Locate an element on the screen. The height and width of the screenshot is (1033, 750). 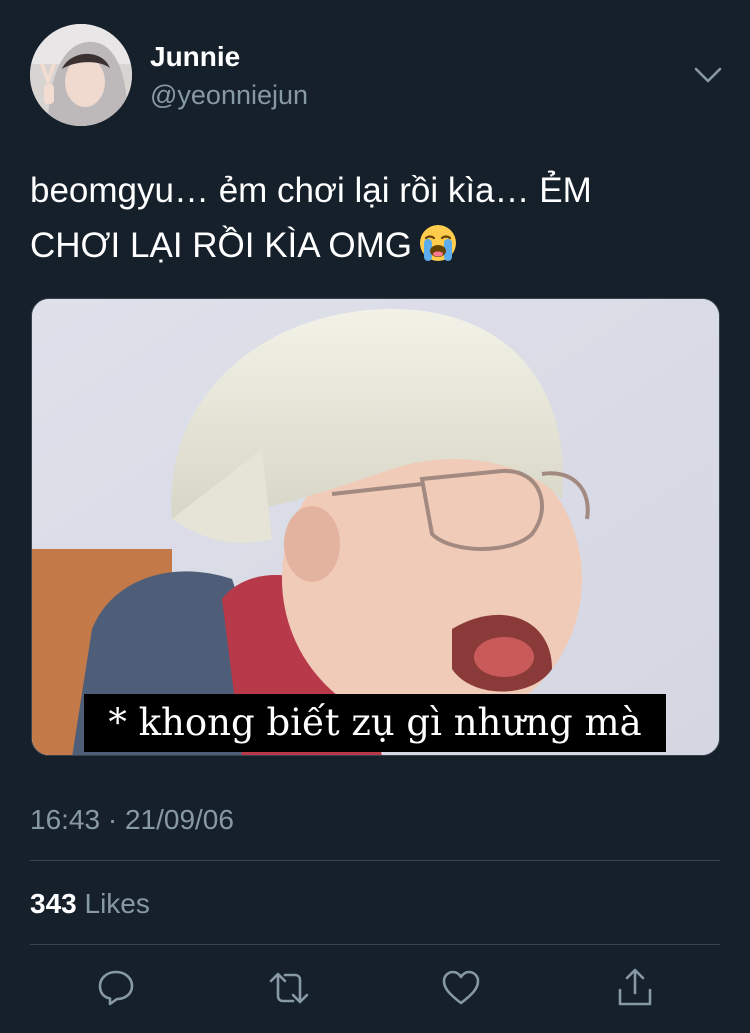
tweet-text-line-2: CHƠI LẠI RỒI KÌA OMG is located at coordinates (221, 245).